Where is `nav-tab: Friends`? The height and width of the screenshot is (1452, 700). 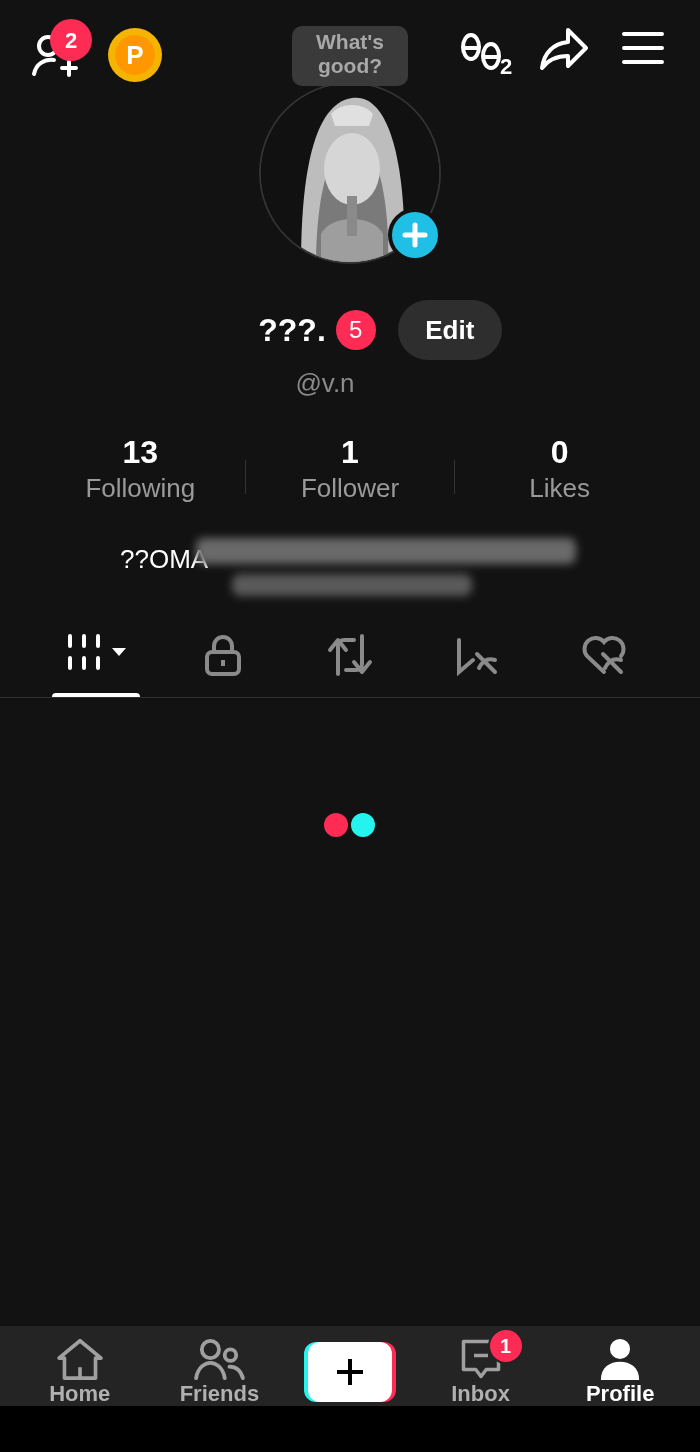 nav-tab: Friends is located at coordinates (219, 1367).